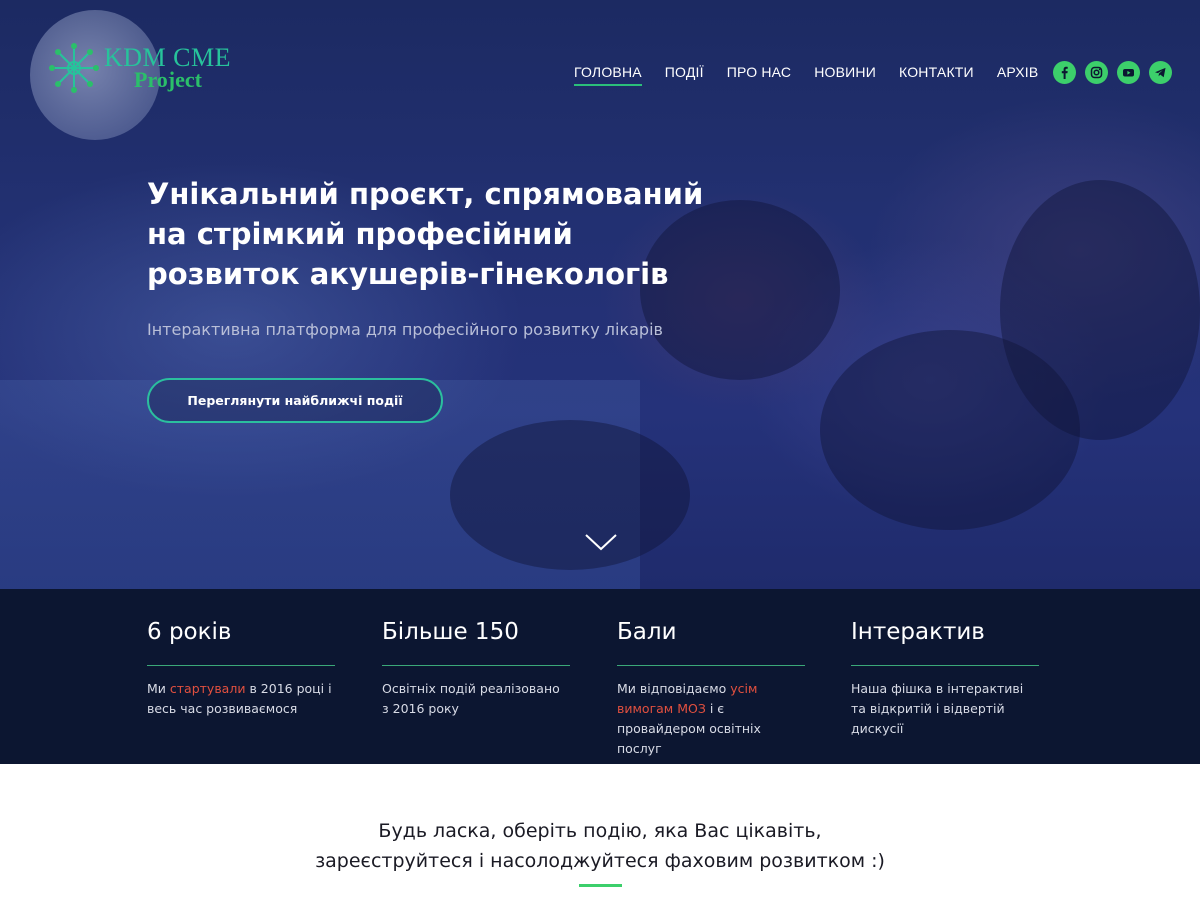 The image size is (1200, 900). What do you see at coordinates (295, 400) in the screenshot?
I see `view-upcoming-events-button: Переглянути найближчі події` at bounding box center [295, 400].